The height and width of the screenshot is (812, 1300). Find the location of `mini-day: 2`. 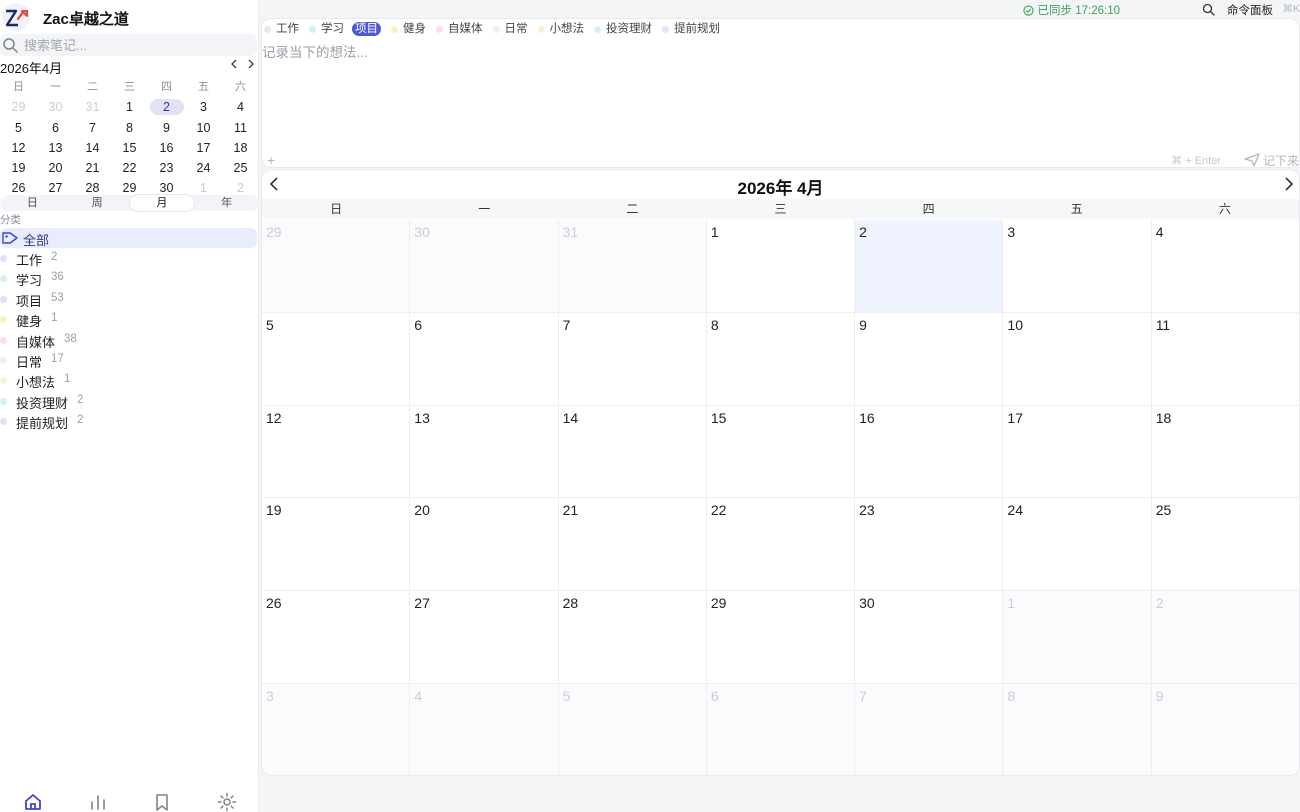

mini-day: 2 is located at coordinates (166, 107).